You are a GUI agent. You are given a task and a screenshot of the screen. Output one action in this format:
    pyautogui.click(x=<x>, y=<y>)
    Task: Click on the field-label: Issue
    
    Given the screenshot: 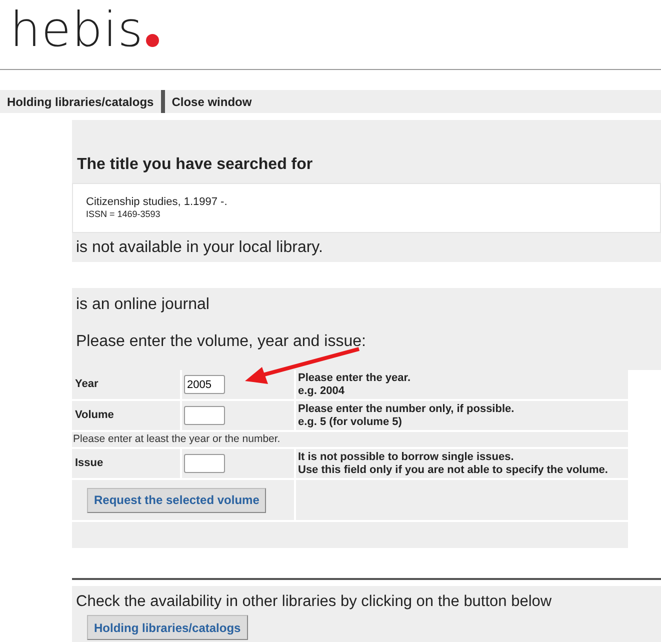 What is the action you would take?
    pyautogui.click(x=89, y=464)
    